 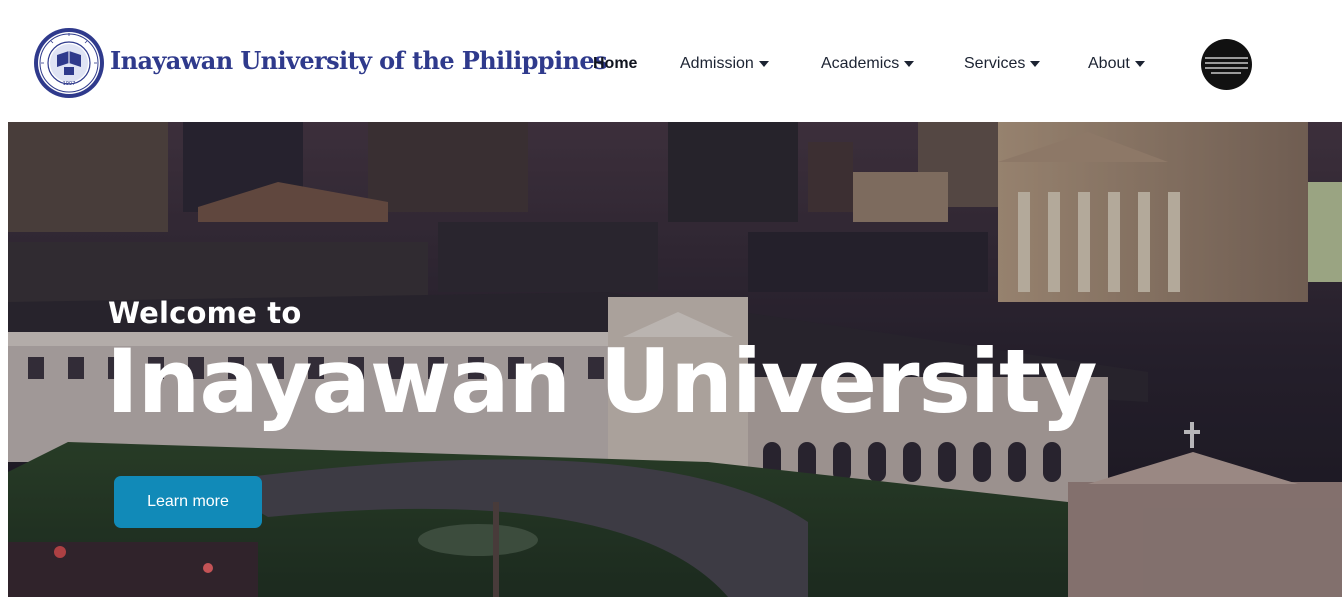 I want to click on nav-academics: Academics, so click(x=868, y=64).